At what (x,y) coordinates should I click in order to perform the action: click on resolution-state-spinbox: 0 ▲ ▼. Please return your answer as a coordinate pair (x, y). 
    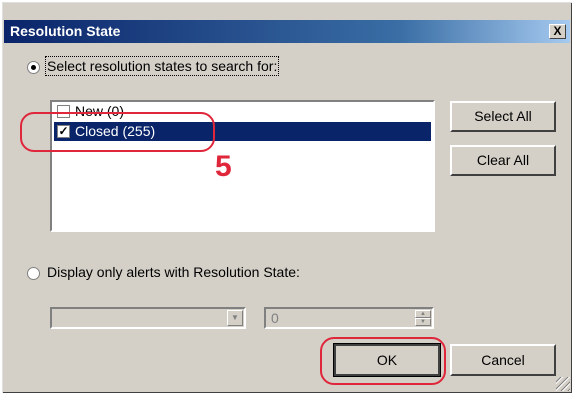
    Looking at the image, I should click on (349, 318).